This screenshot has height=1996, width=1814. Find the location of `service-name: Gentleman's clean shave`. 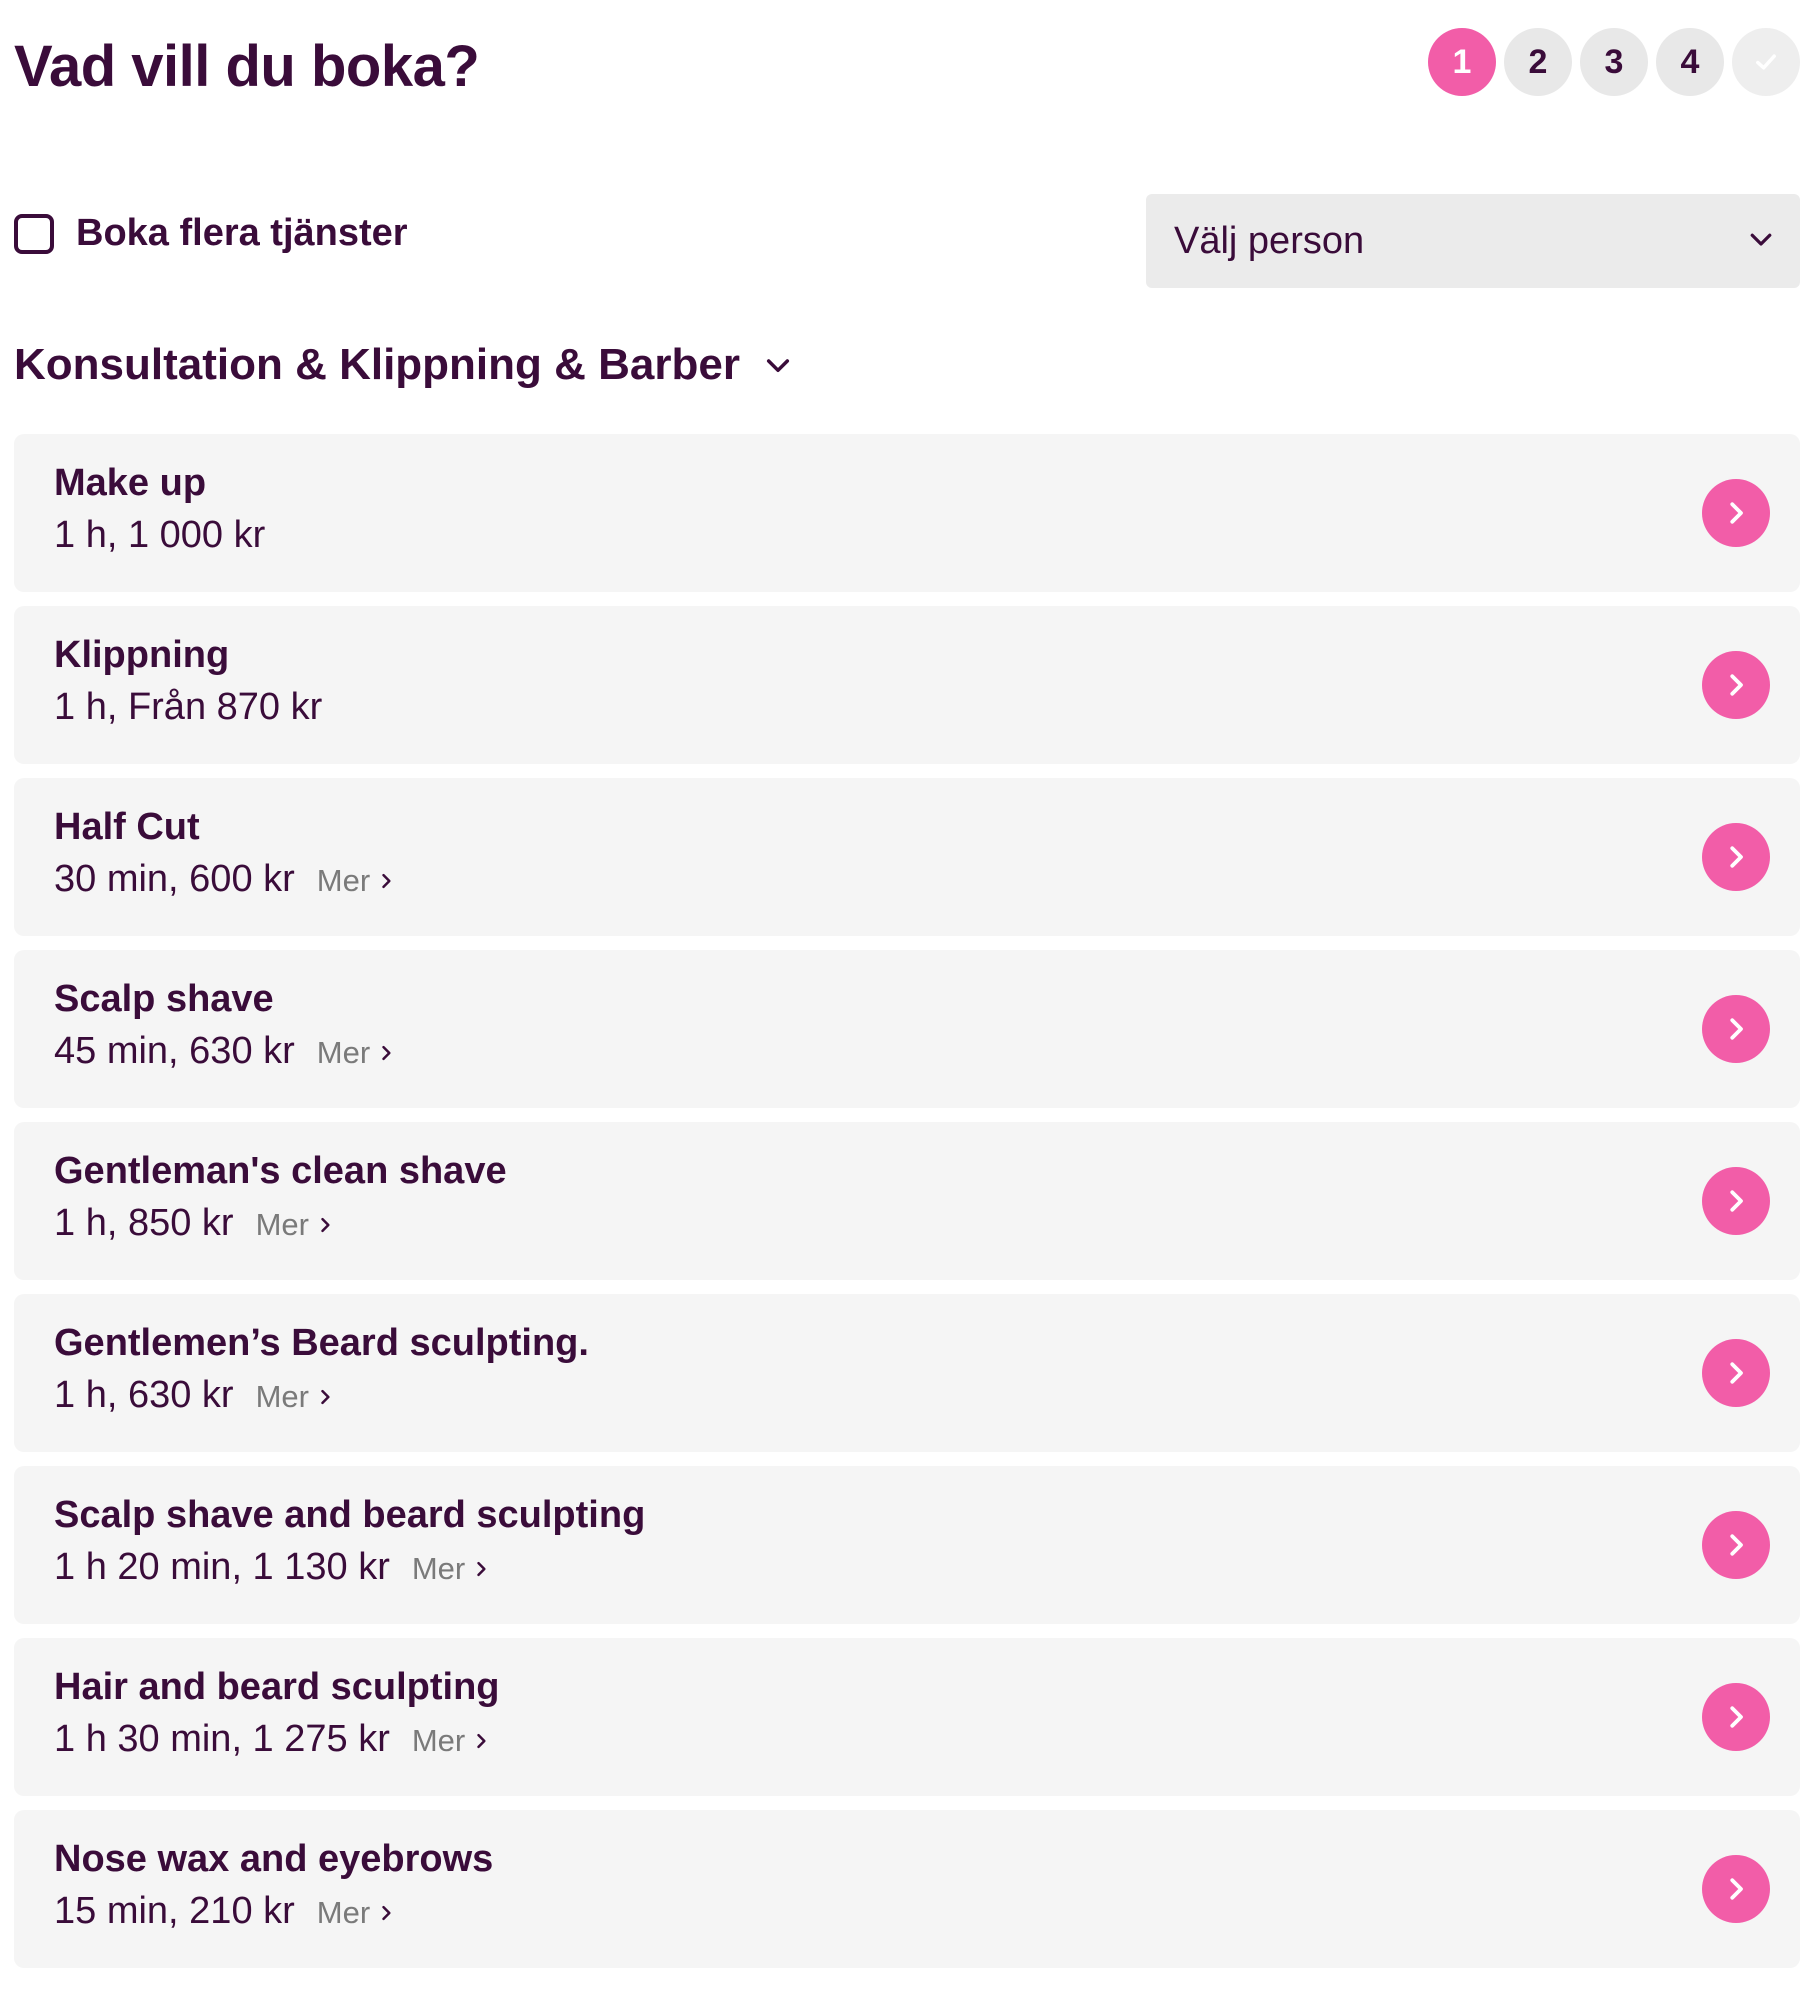

service-name: Gentleman's clean shave is located at coordinates (280, 1171).